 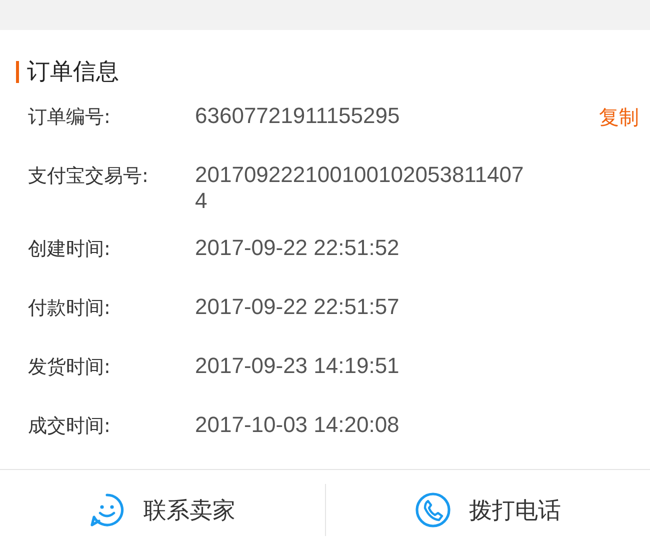 What do you see at coordinates (70, 249) in the screenshot?
I see `field-label: 创建时间:` at bounding box center [70, 249].